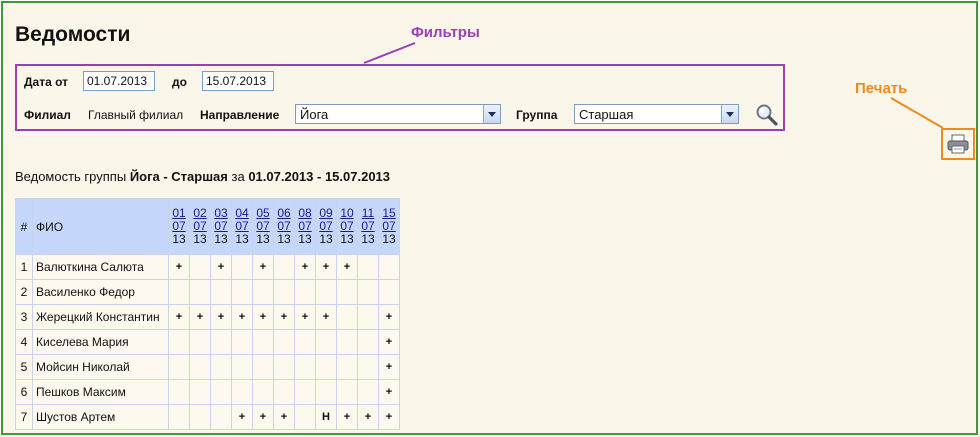  I want to click on row-number: 3, so click(24, 317).